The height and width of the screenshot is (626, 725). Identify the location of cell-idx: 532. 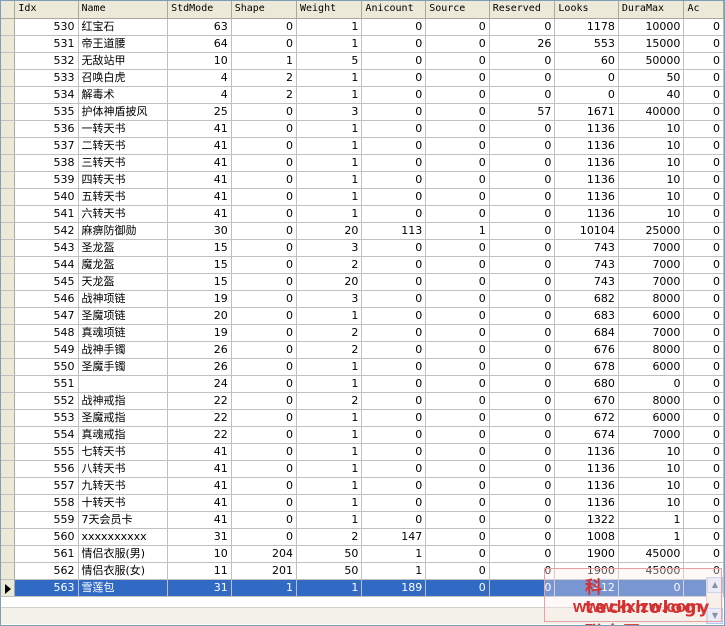
(46, 61).